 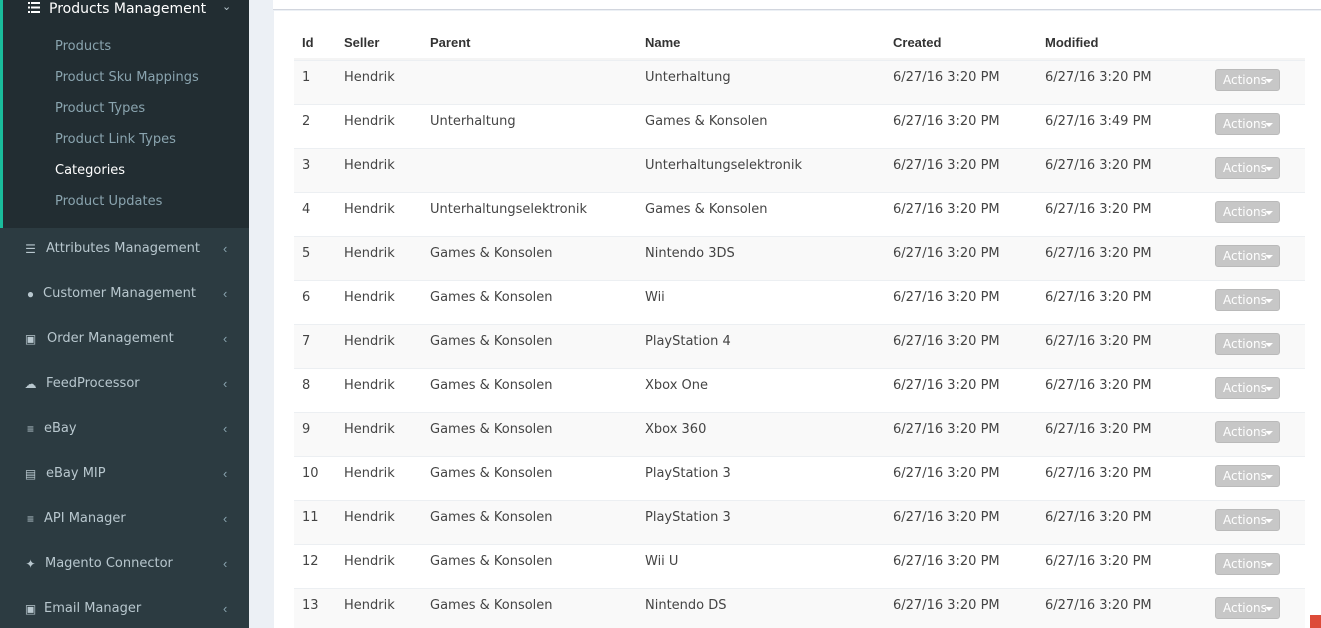 I want to click on sidebar-item-magento-connector: ✦ Magento Connector ‹, so click(x=124, y=565).